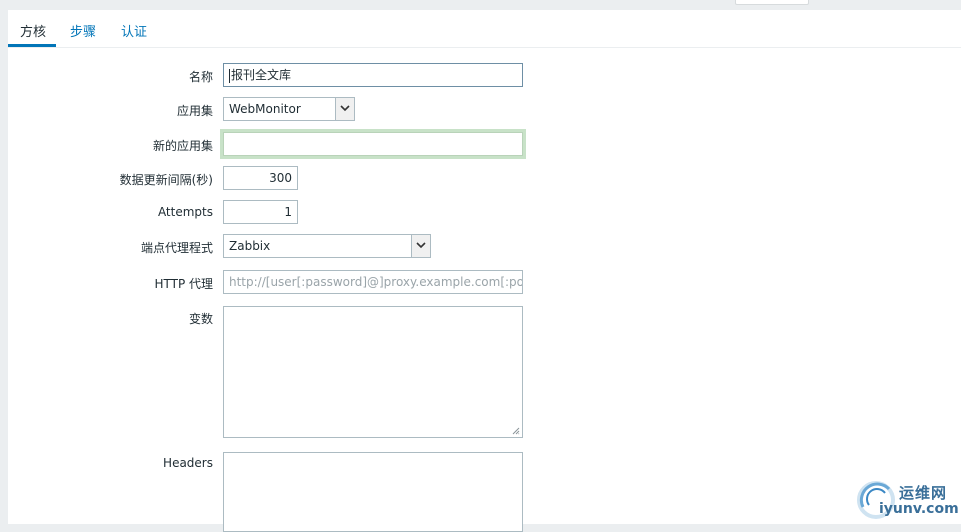 The image size is (961, 532). I want to click on watermark-en: iyunv.com, so click(919, 509).